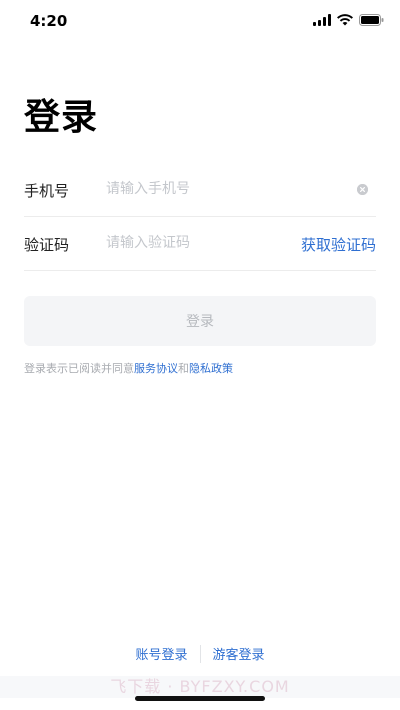 The width and height of the screenshot is (400, 710). What do you see at coordinates (196, 189) in the screenshot?
I see `phone-input` at bounding box center [196, 189].